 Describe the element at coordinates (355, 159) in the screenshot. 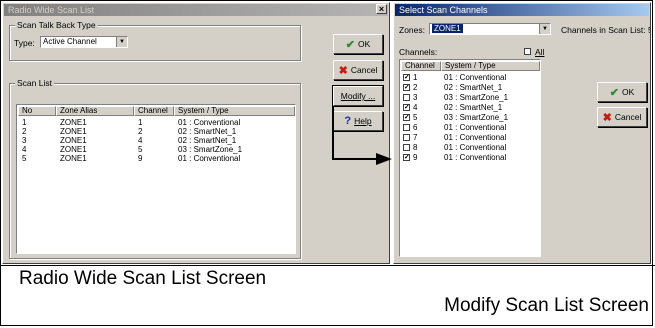

I see `connector-line-horizontal` at that location.